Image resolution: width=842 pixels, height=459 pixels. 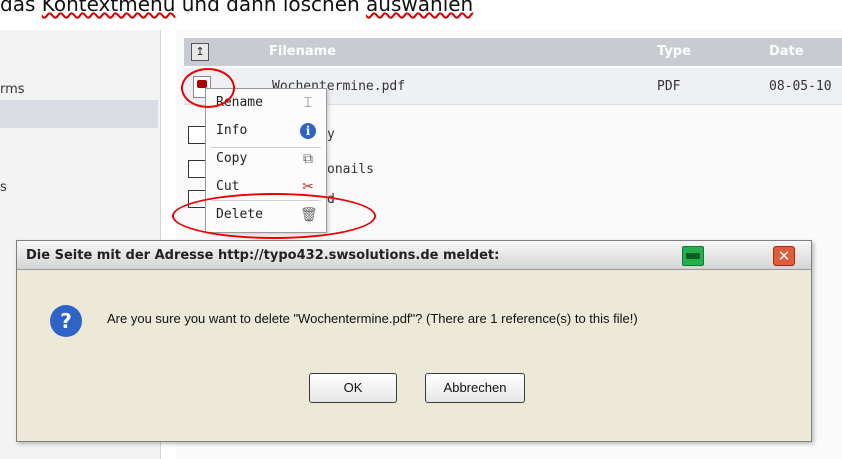 I want to click on sidebar-selected-item, so click(x=79, y=114).